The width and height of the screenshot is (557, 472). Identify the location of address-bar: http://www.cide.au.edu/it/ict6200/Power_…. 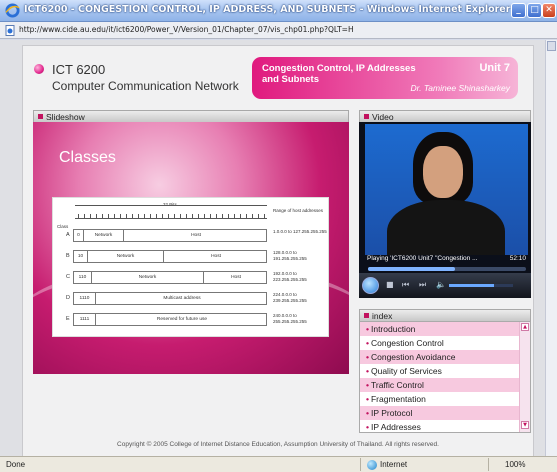
(278, 30).